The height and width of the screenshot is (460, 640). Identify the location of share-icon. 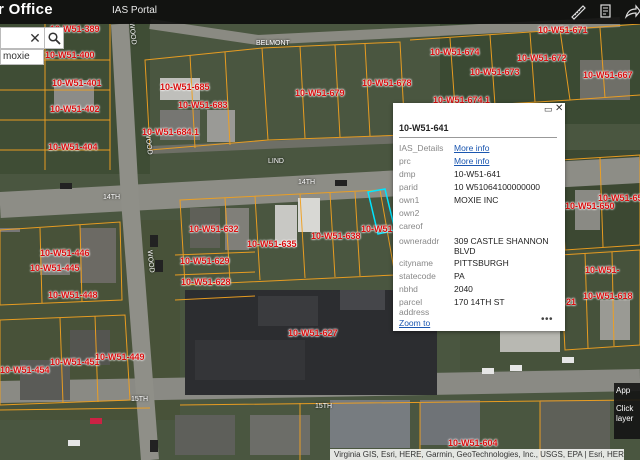
(631, 12).